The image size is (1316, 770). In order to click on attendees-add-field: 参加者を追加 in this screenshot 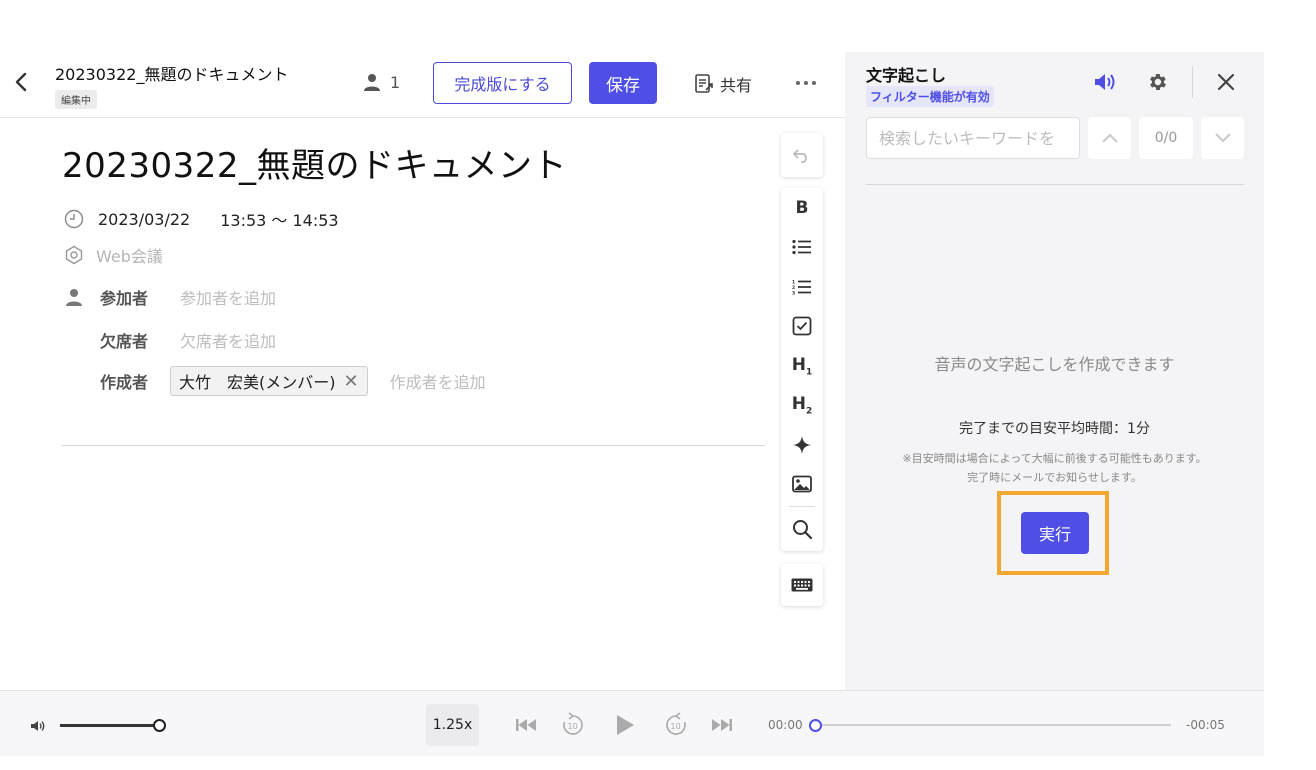, I will do `click(228, 297)`.